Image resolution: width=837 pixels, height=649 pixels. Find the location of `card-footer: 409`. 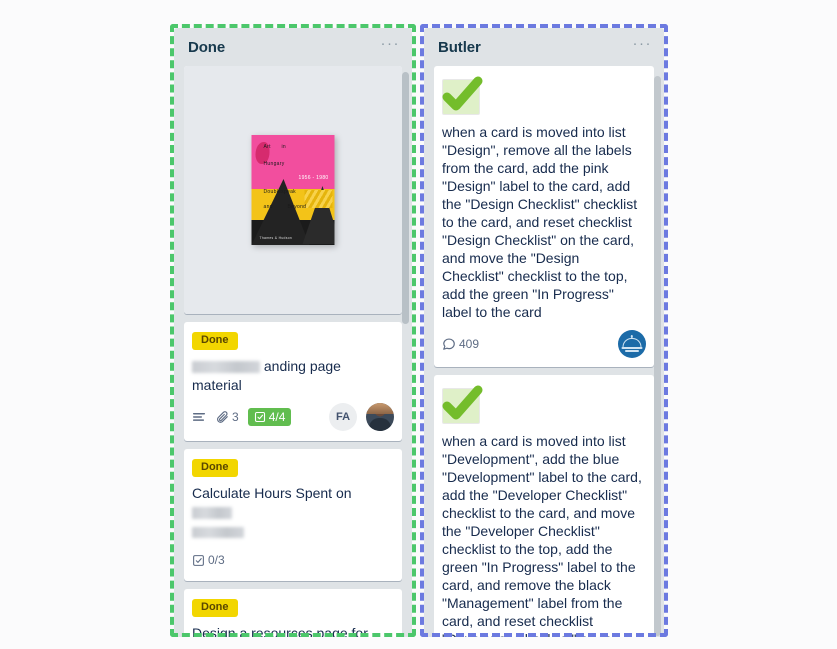

card-footer: 409 is located at coordinates (544, 344).